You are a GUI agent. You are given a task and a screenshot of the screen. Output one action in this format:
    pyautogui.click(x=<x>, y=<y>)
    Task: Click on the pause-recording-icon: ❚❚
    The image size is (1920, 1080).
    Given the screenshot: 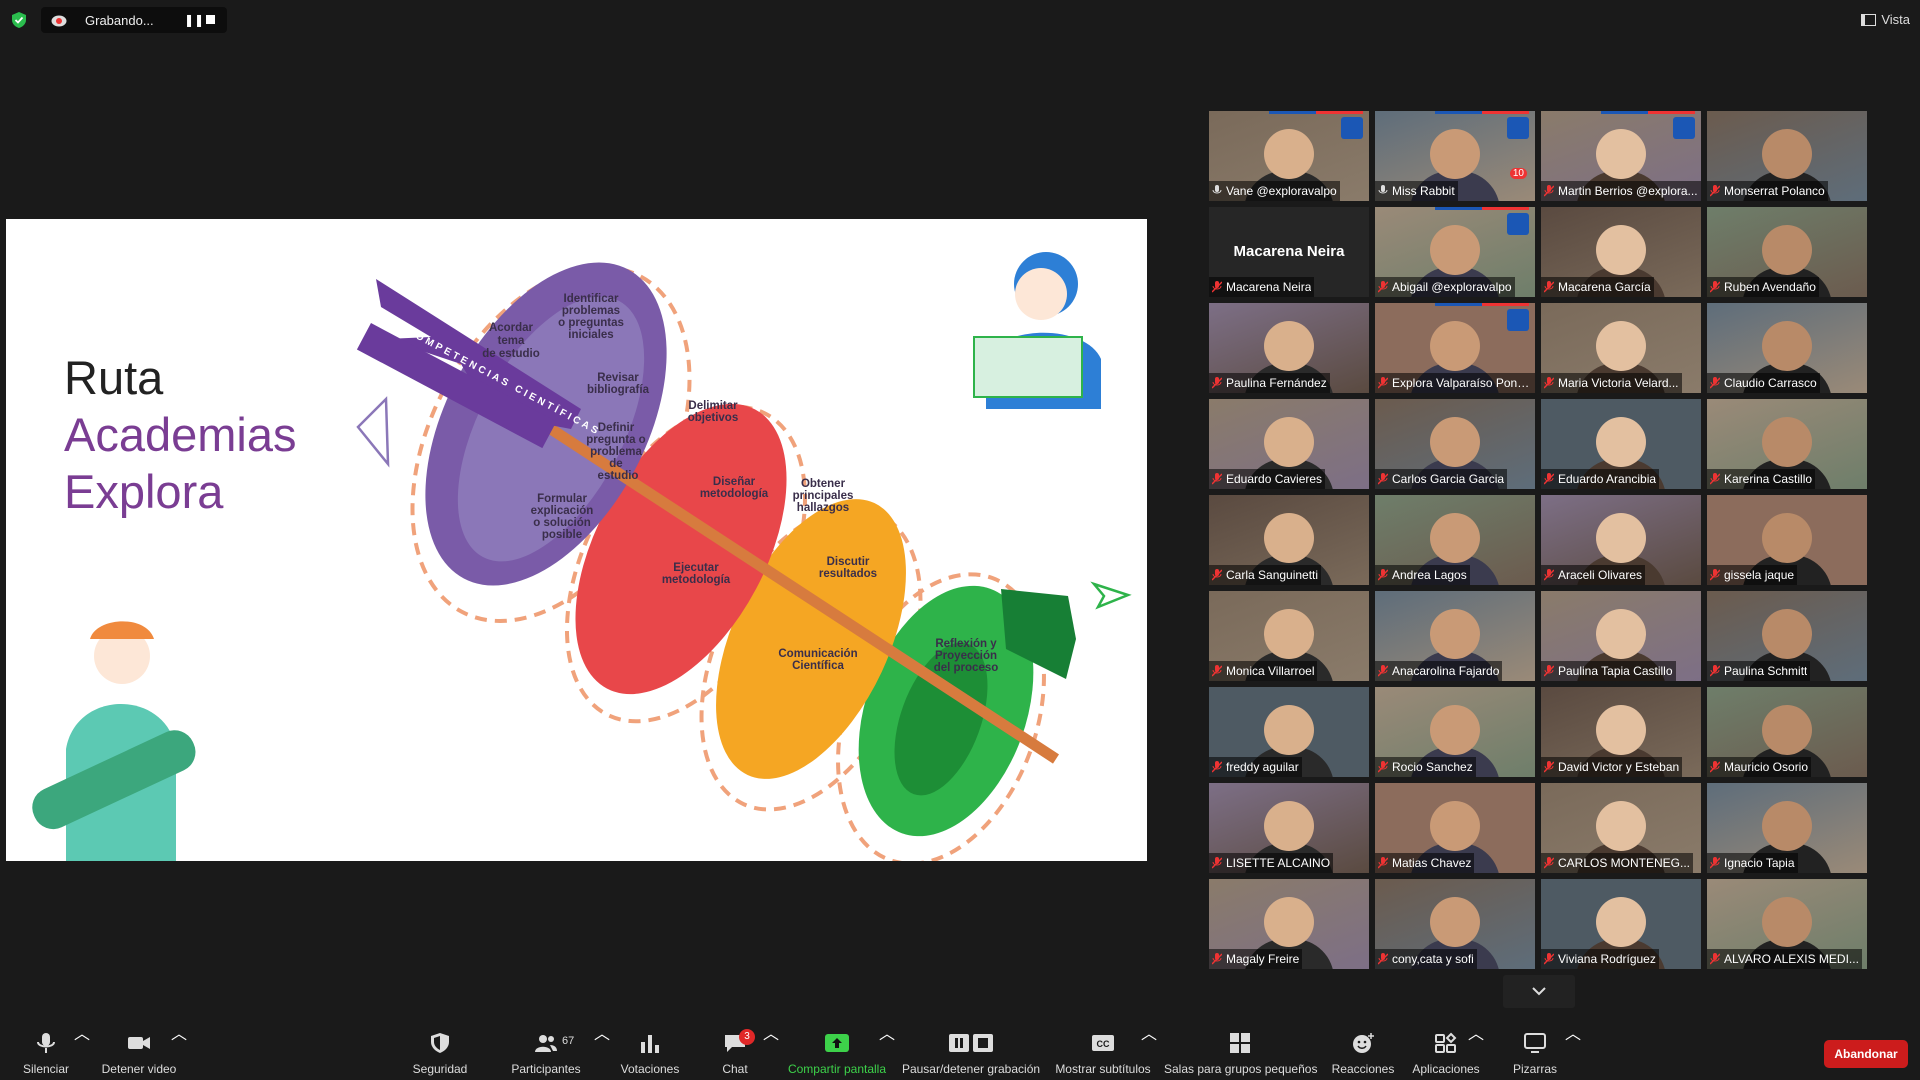 What is the action you would take?
    pyautogui.click(x=194, y=20)
    